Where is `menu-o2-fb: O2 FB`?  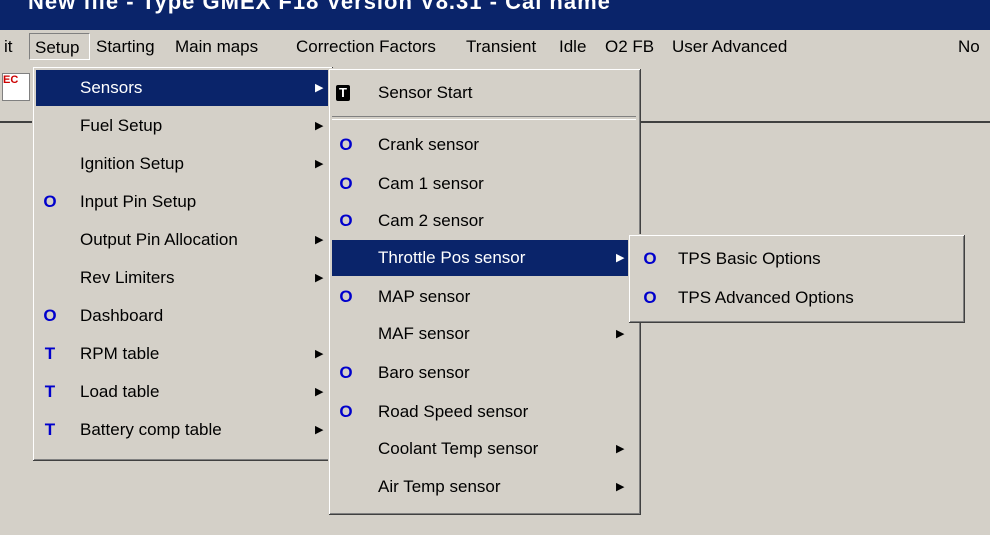 menu-o2-fb: O2 FB is located at coordinates (629, 46).